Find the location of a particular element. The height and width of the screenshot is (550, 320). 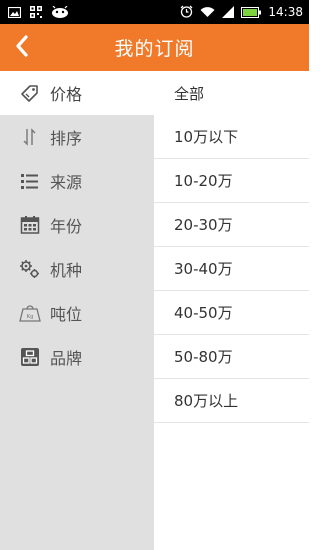

sidebar-item-sort: 排序 is located at coordinates (77, 137).